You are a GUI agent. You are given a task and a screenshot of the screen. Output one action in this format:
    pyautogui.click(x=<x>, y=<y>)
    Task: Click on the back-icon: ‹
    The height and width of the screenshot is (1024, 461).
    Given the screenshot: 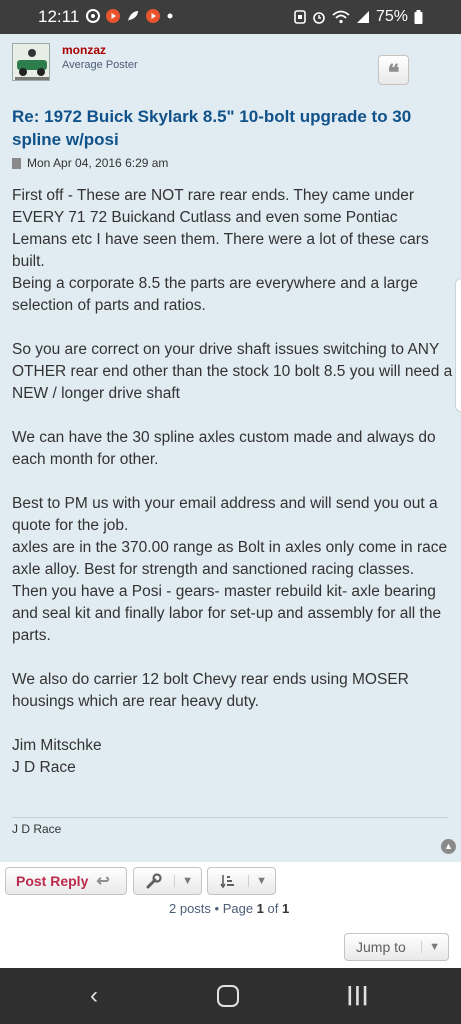 What is the action you would take?
    pyautogui.click(x=94, y=996)
    